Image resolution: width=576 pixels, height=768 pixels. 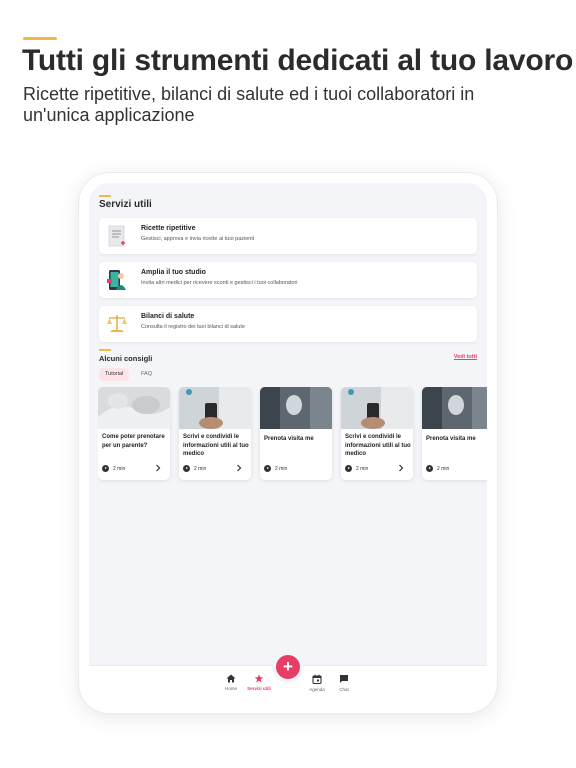 What do you see at coordinates (105, 350) in the screenshot?
I see `tips-accent` at bounding box center [105, 350].